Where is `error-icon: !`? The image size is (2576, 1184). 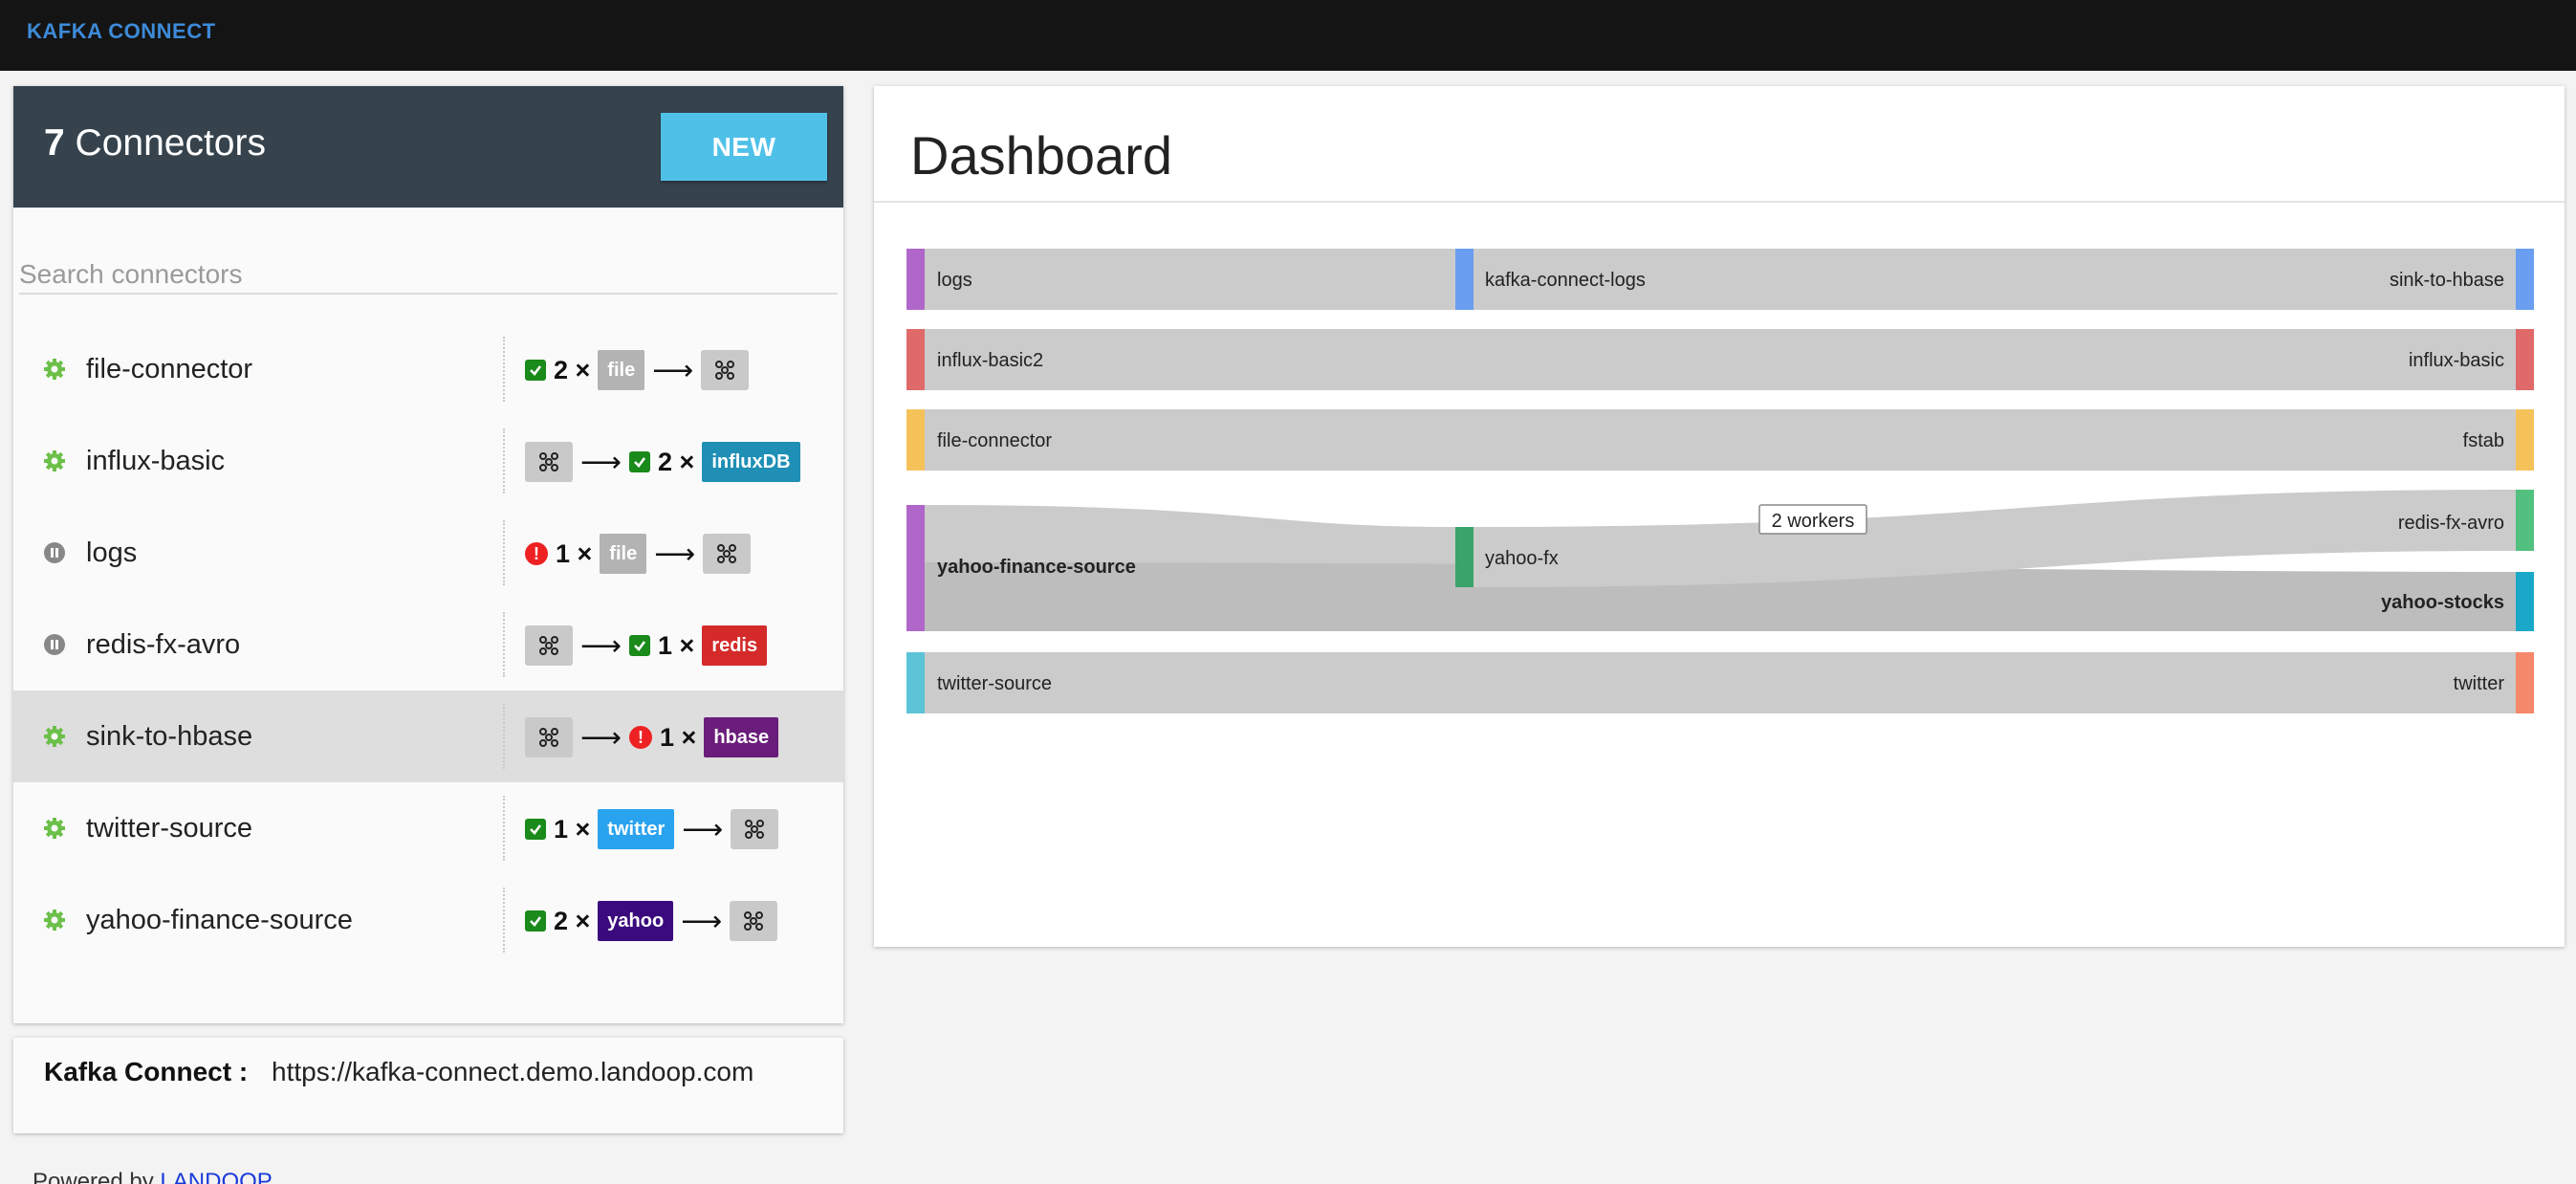
error-icon: ! is located at coordinates (536, 553).